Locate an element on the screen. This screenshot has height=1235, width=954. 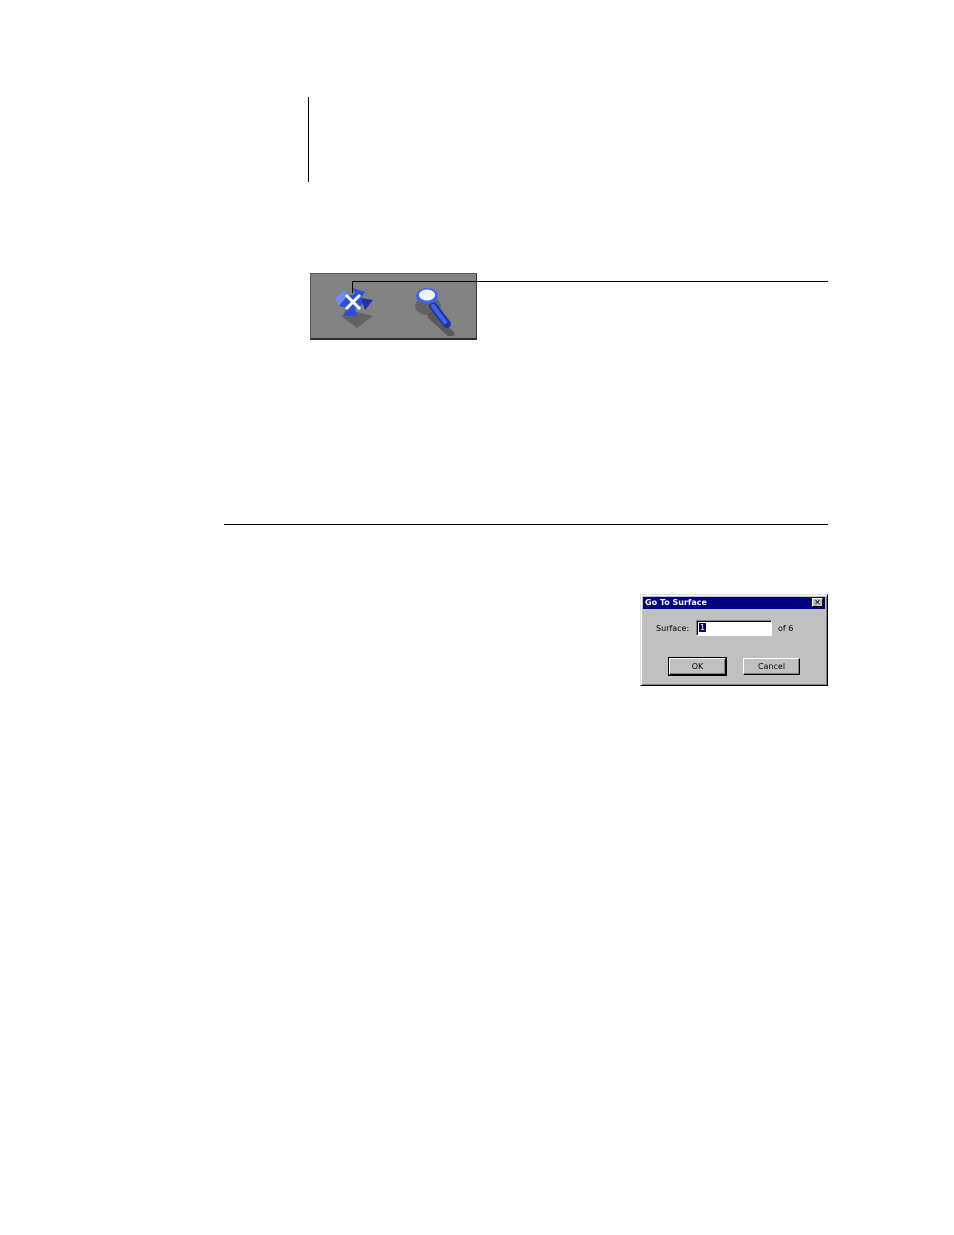
surface-count: of 6 is located at coordinates (786, 628).